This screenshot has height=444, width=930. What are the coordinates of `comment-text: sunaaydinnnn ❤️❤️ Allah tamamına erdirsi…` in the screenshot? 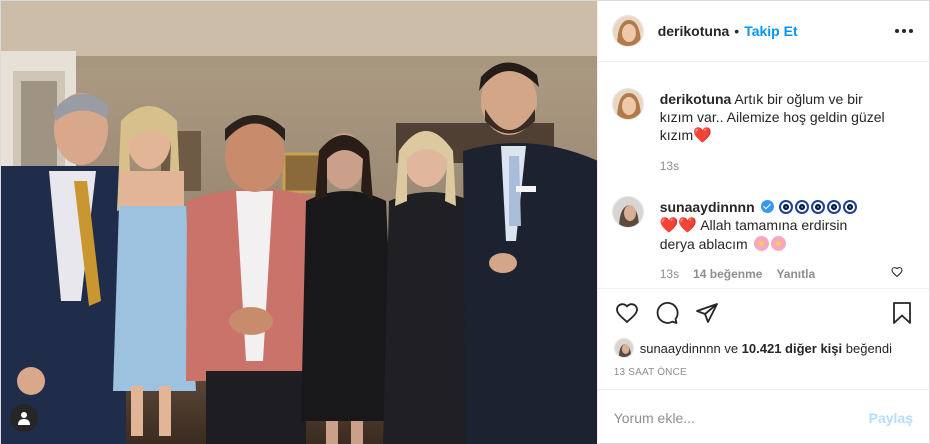 It's located at (770, 225).